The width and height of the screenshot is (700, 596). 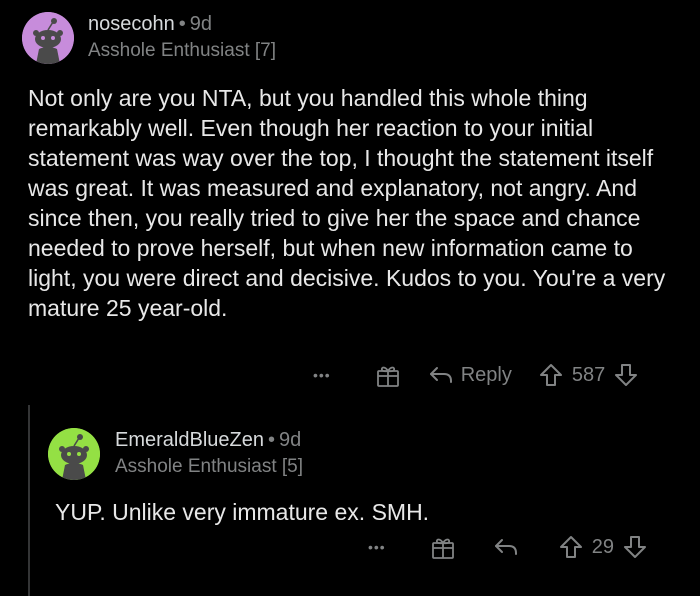 I want to click on award-gift-icon, so click(x=442, y=548).